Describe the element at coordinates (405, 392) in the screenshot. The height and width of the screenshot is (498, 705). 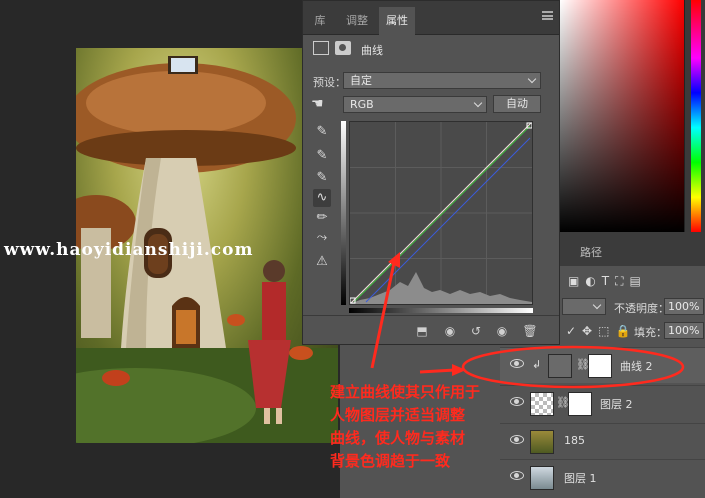
I see `annotation-line: 建立曲线使其只作用于` at that location.